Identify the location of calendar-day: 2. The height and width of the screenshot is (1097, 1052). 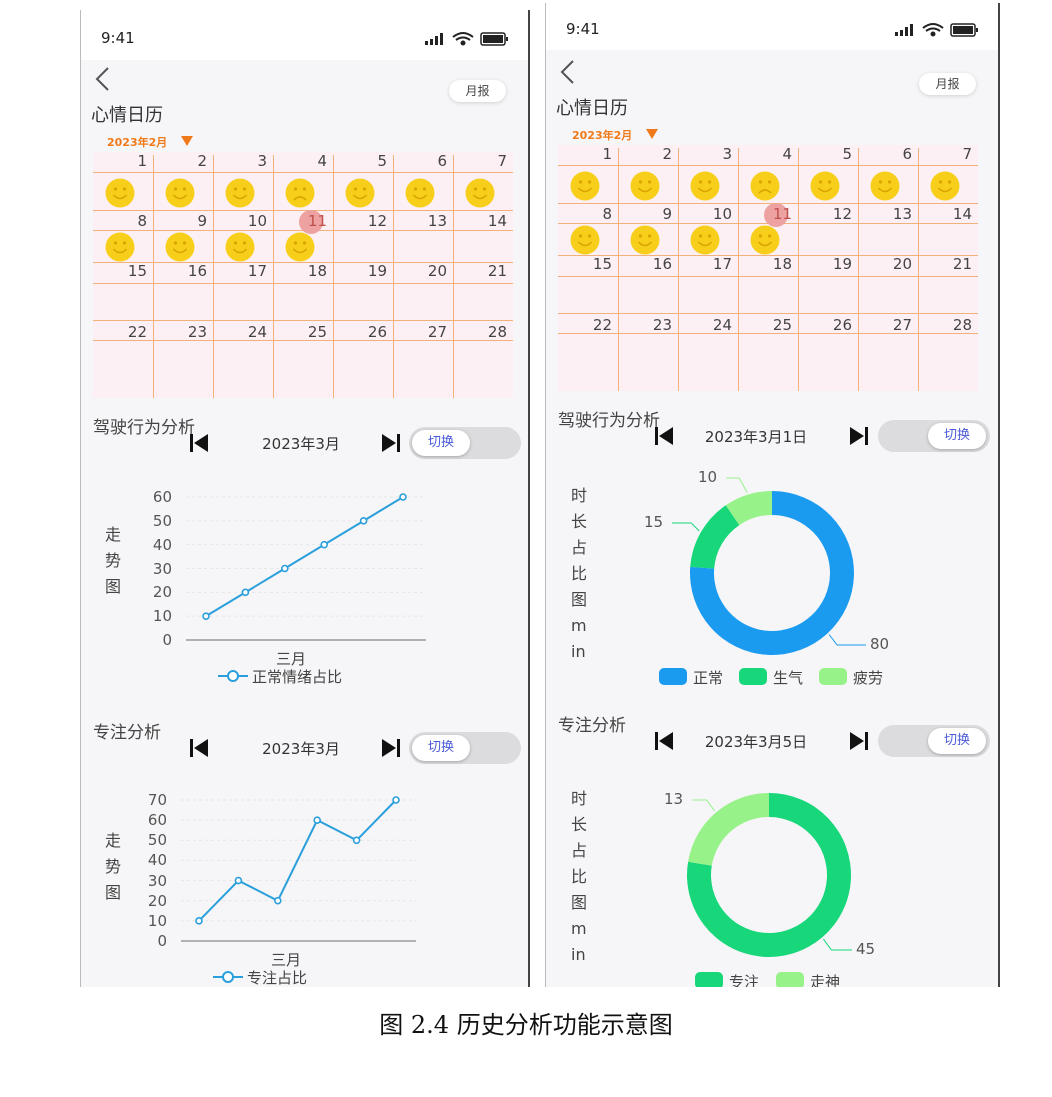
(652, 154).